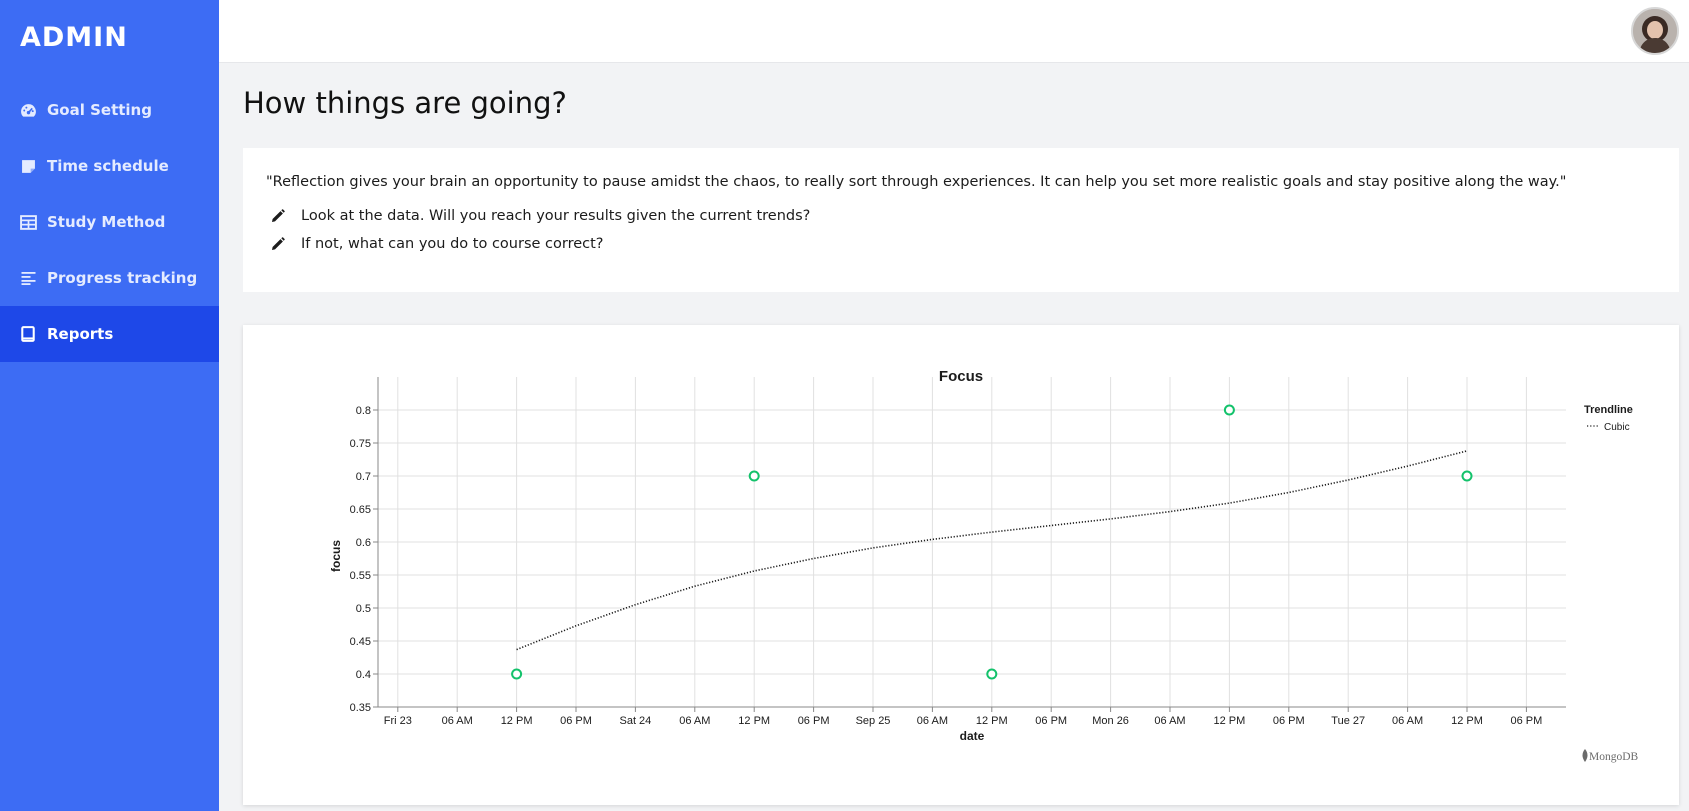 This screenshot has height=811, width=1689. Describe the element at coordinates (80, 334) in the screenshot. I see `sidebar-item-label: Reports` at that location.